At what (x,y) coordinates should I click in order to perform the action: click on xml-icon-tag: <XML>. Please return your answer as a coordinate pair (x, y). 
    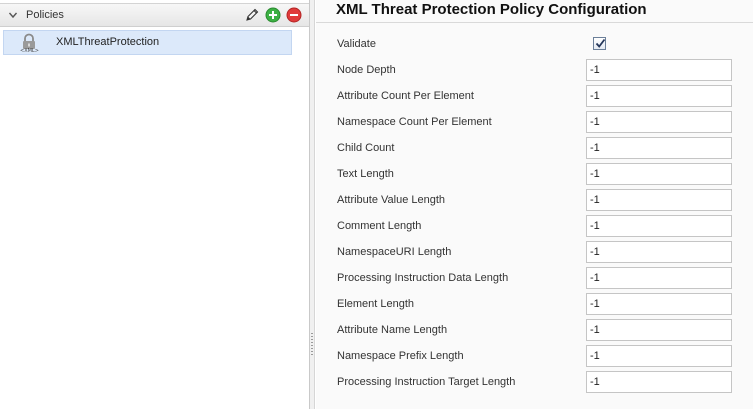
    Looking at the image, I should click on (29, 51).